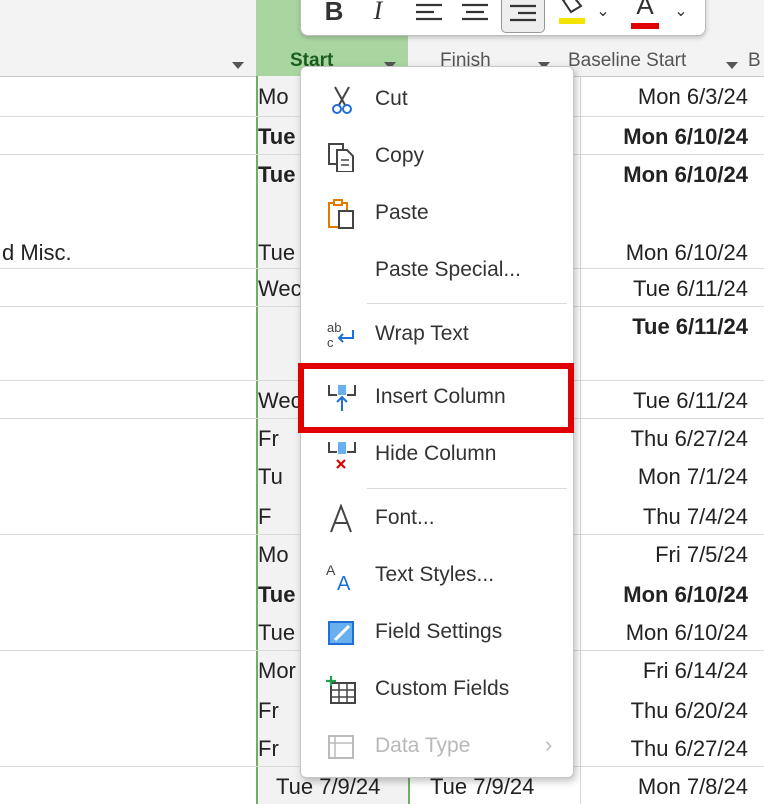  I want to click on start-cell: F, so click(264, 517).